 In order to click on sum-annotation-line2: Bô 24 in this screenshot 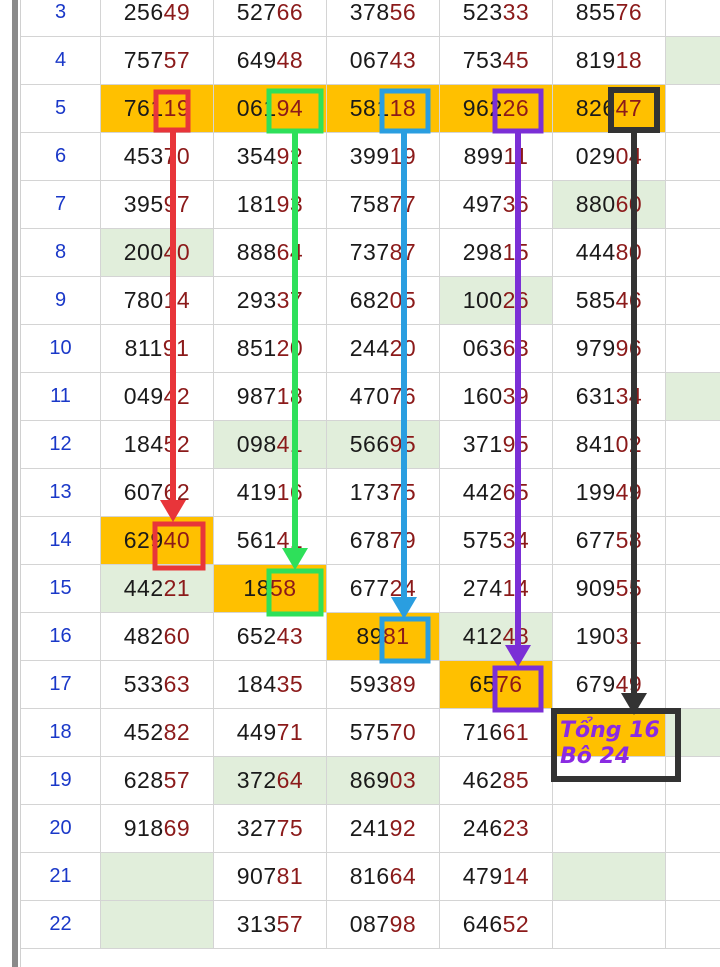, I will do `click(595, 756)`.